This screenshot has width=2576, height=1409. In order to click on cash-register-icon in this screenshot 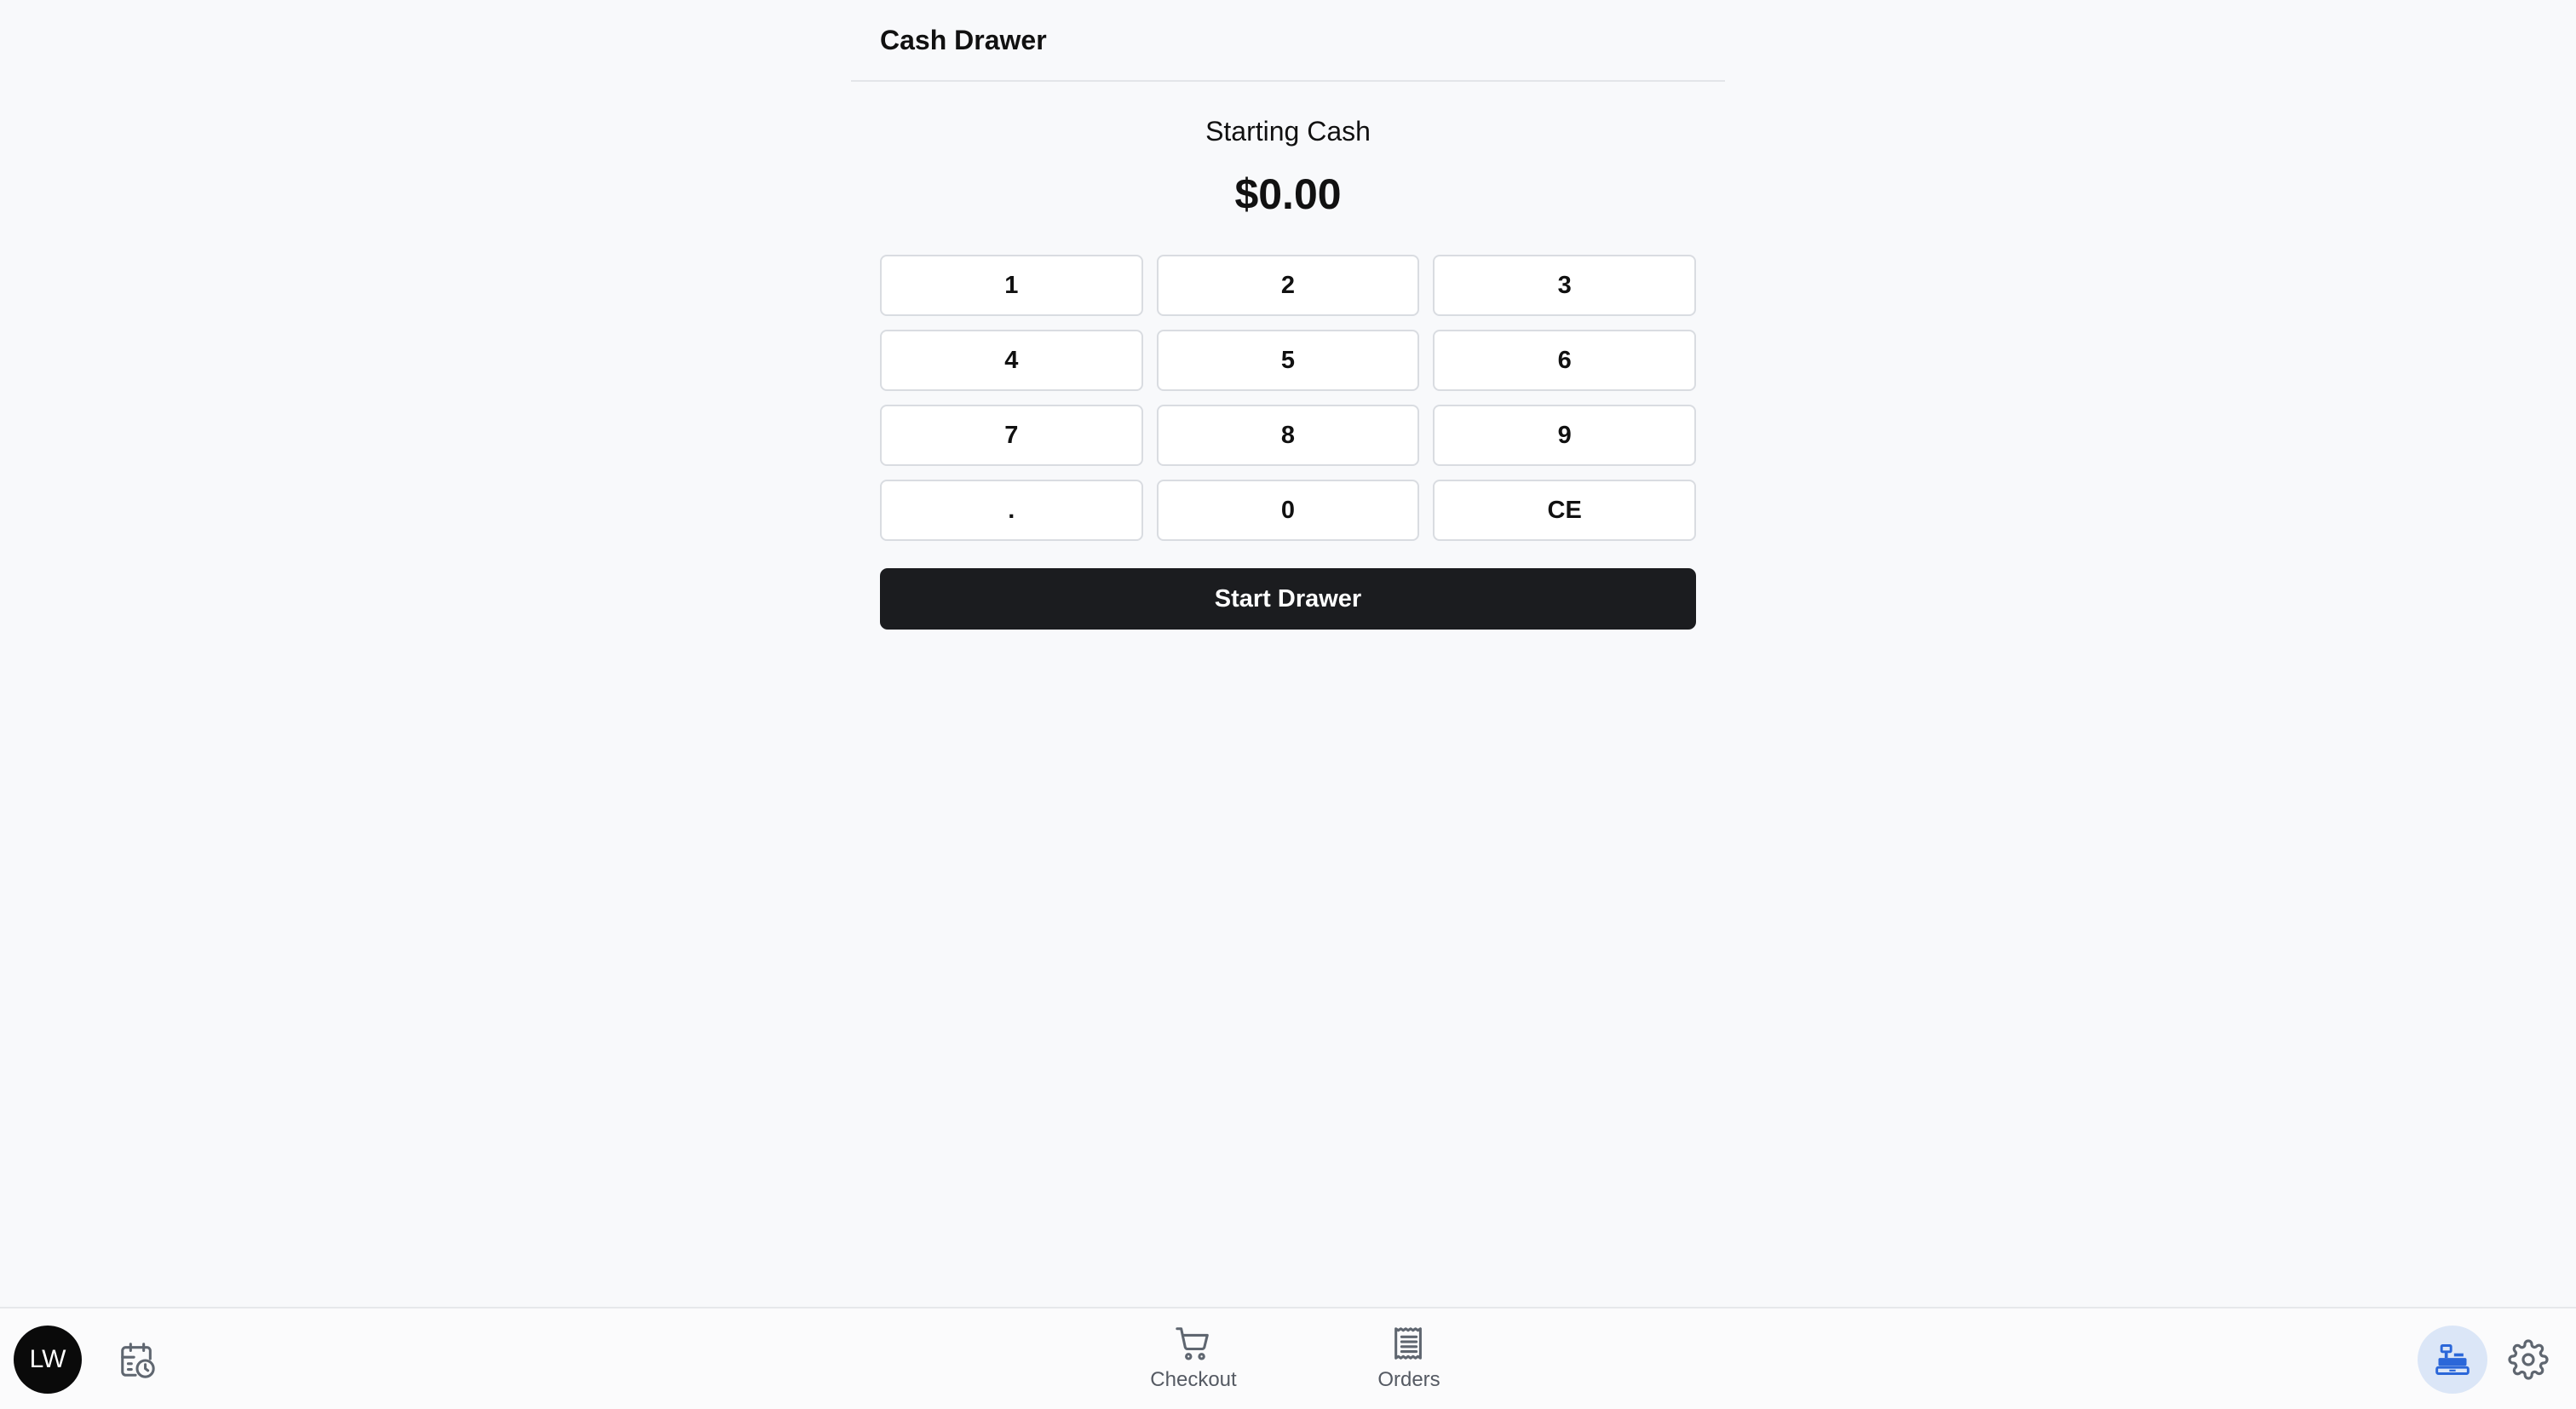, I will do `click(2452, 1359)`.